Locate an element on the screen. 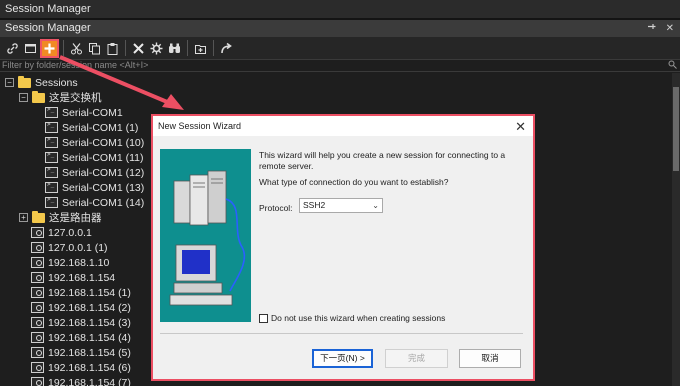 Image resolution: width=680 pixels, height=386 pixels. protocol-label: Protocol: is located at coordinates (276, 208).